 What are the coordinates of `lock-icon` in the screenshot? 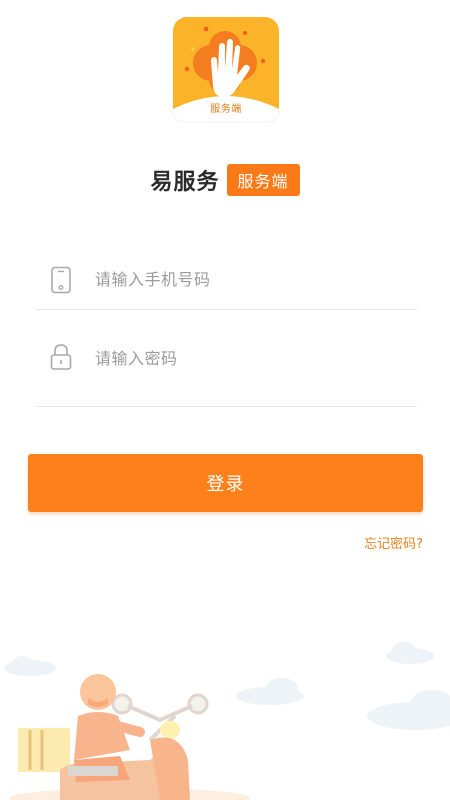 It's located at (61, 357).